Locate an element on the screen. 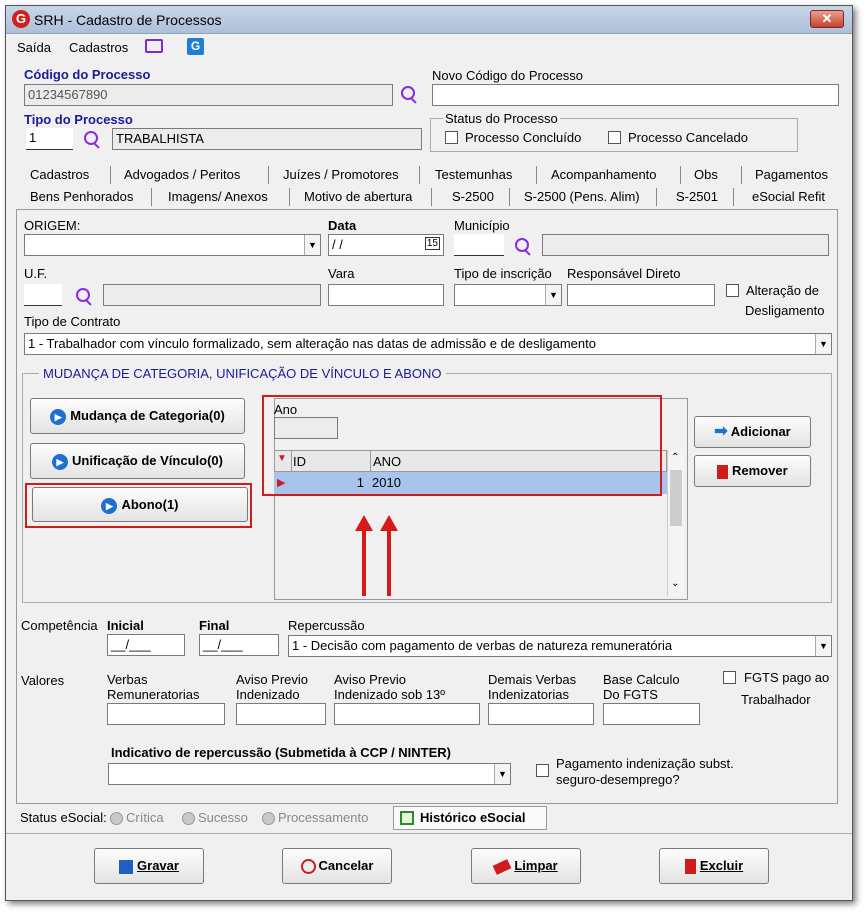  novo-codigo-label: Novo Código do Processo is located at coordinates (508, 75).